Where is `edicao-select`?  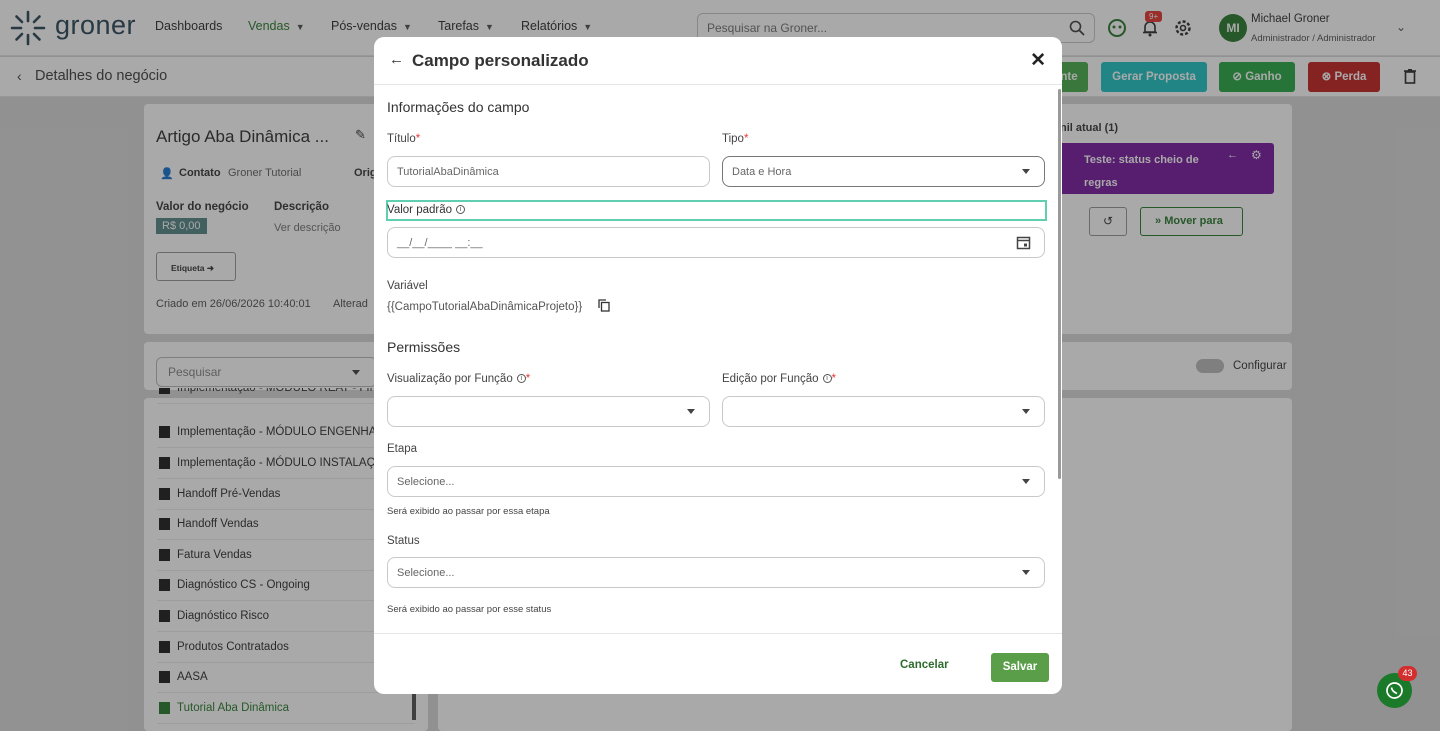 edicao-select is located at coordinates (883, 411).